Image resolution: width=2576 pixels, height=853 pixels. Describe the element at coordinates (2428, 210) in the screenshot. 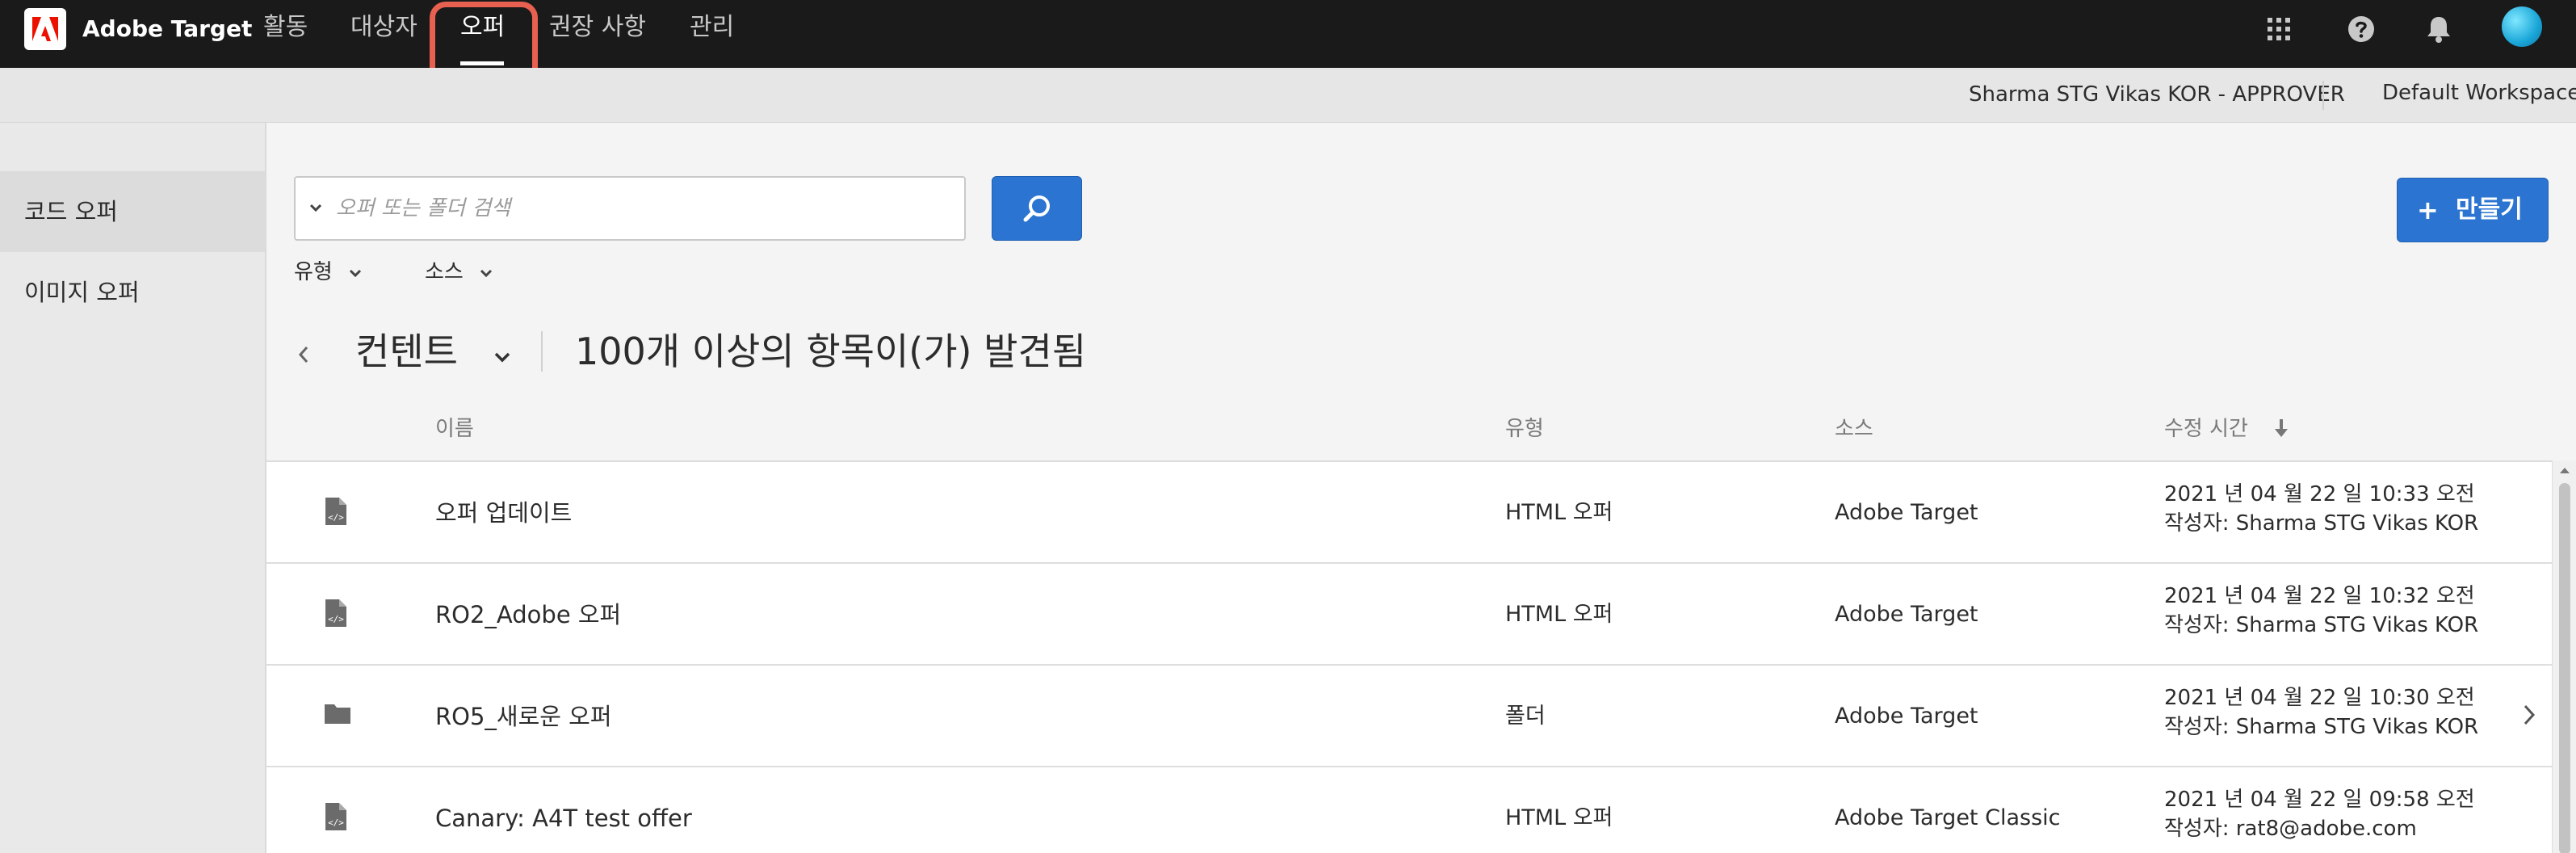

I see `plus-icon: +` at that location.